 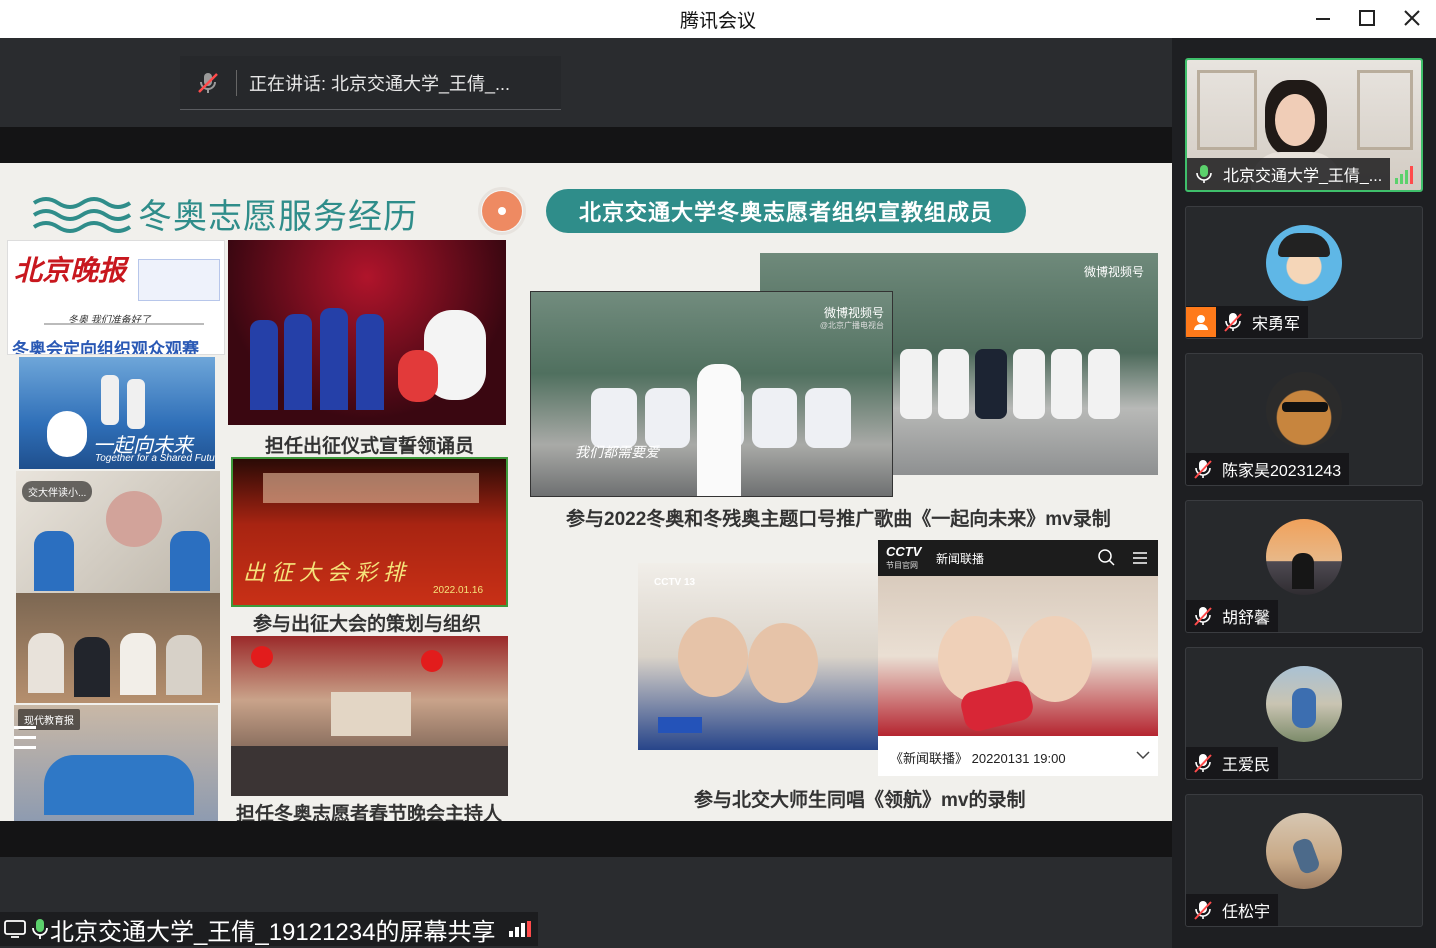 What do you see at coordinates (369, 532) in the screenshot?
I see `rally-photo: 出征大会彩排 2022.01.16` at bounding box center [369, 532].